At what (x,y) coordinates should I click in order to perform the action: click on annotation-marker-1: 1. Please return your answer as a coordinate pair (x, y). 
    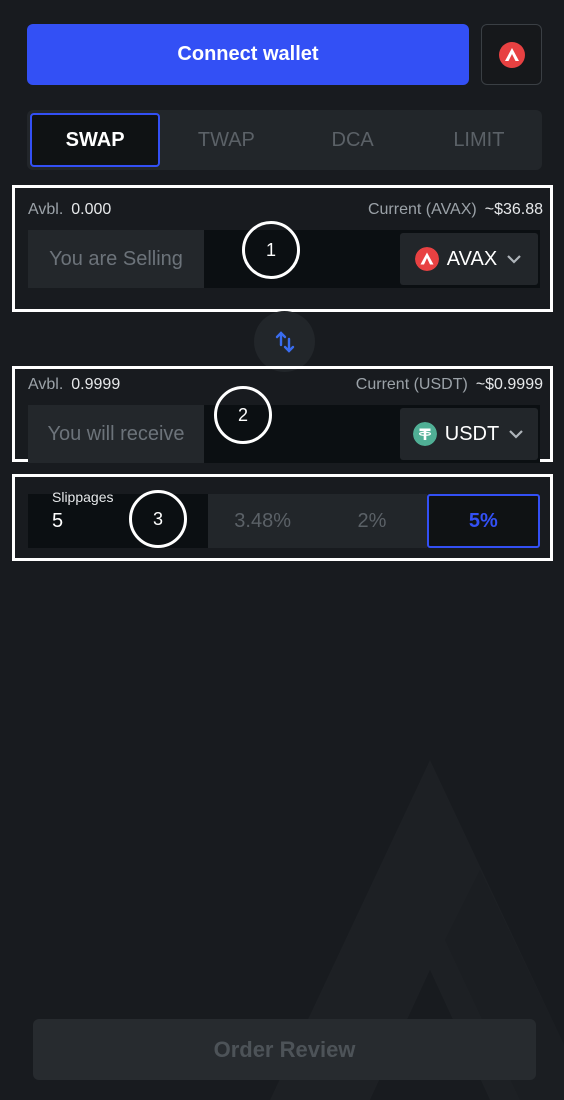
    Looking at the image, I should click on (271, 250).